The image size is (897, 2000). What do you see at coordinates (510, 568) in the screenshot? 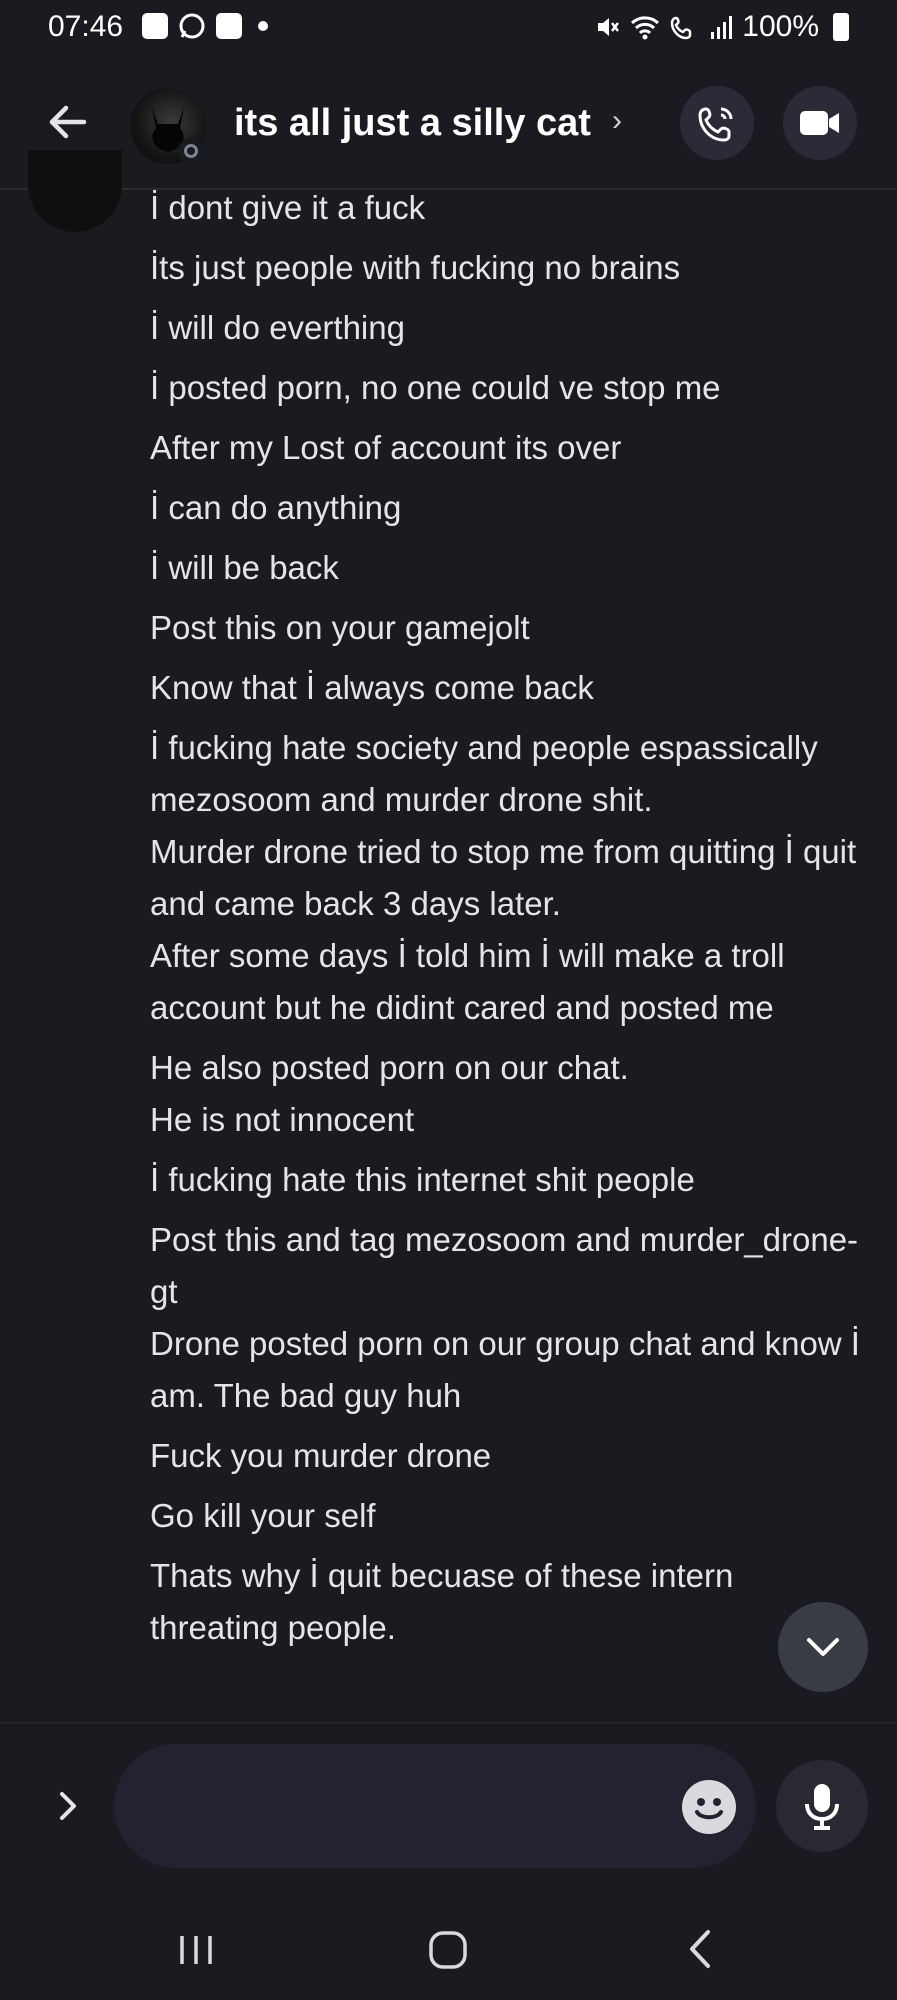
I see `message-text: İ will be back` at bounding box center [510, 568].